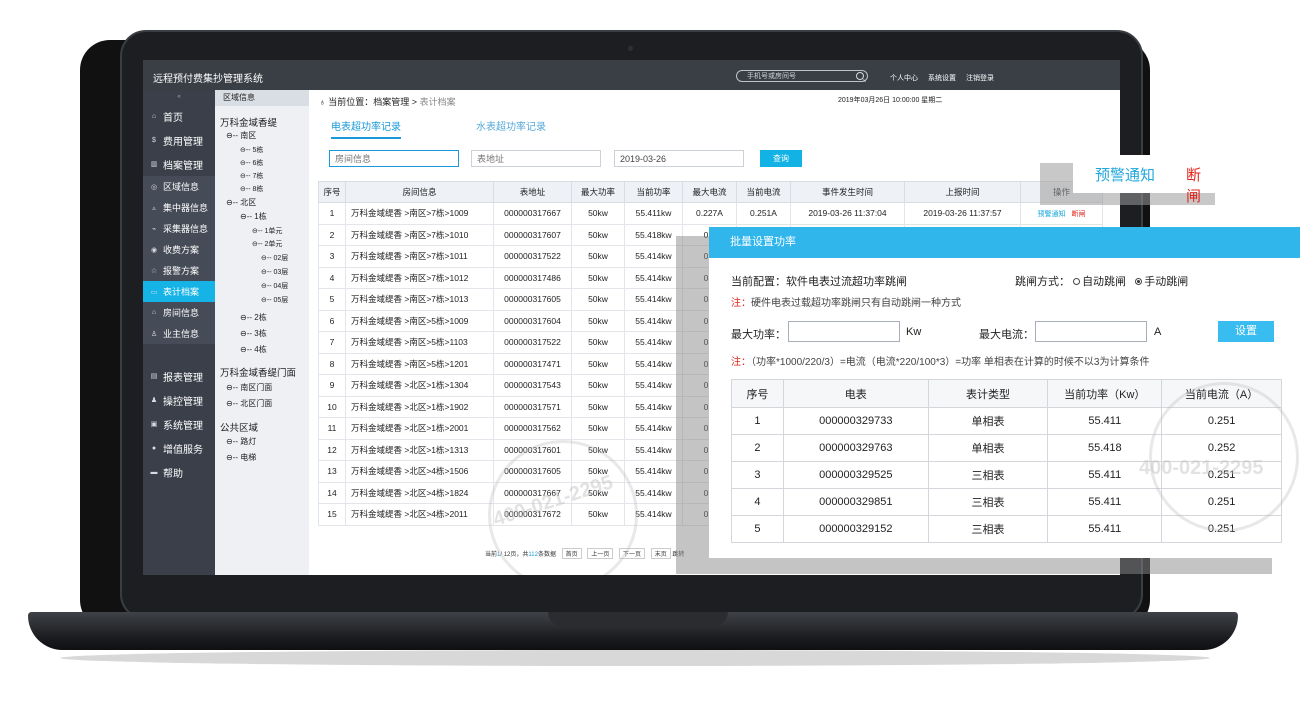  What do you see at coordinates (988, 393) in the screenshot?
I see `col-header: 表计类型` at bounding box center [988, 393].